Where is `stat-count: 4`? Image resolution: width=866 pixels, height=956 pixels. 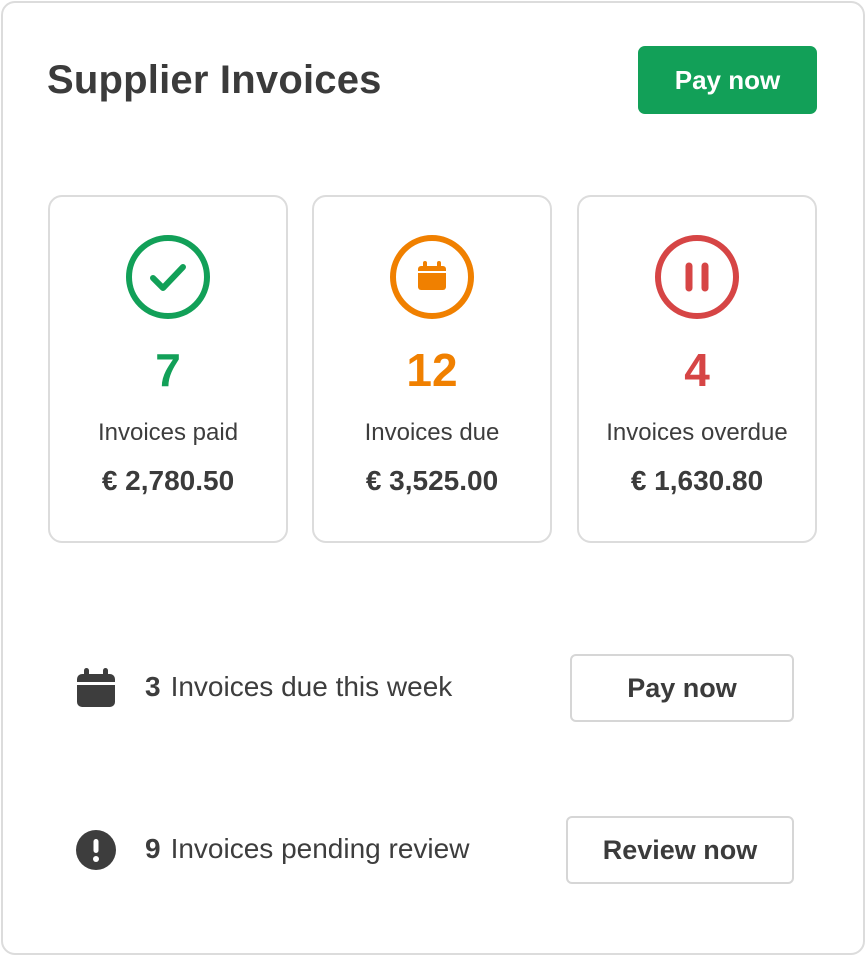
stat-count: 4 is located at coordinates (697, 370).